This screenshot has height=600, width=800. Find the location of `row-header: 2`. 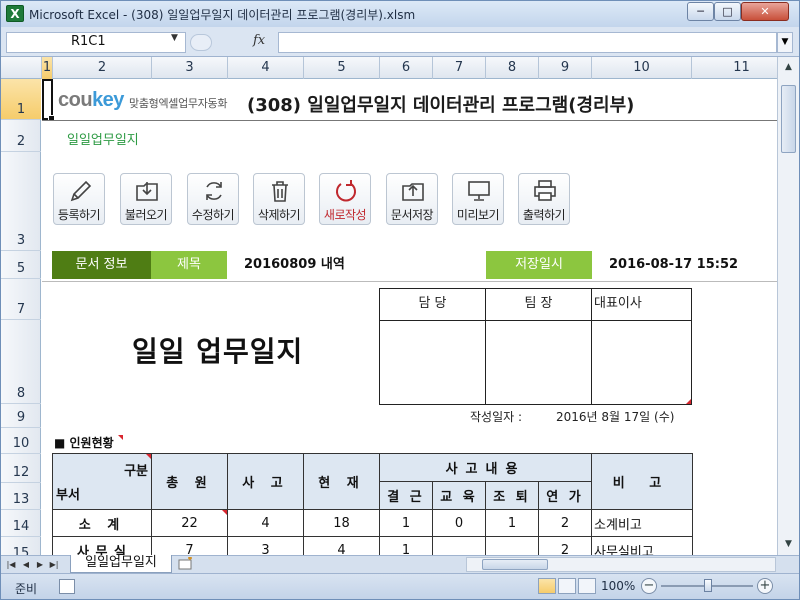

row-header: 2 is located at coordinates (21, 136).